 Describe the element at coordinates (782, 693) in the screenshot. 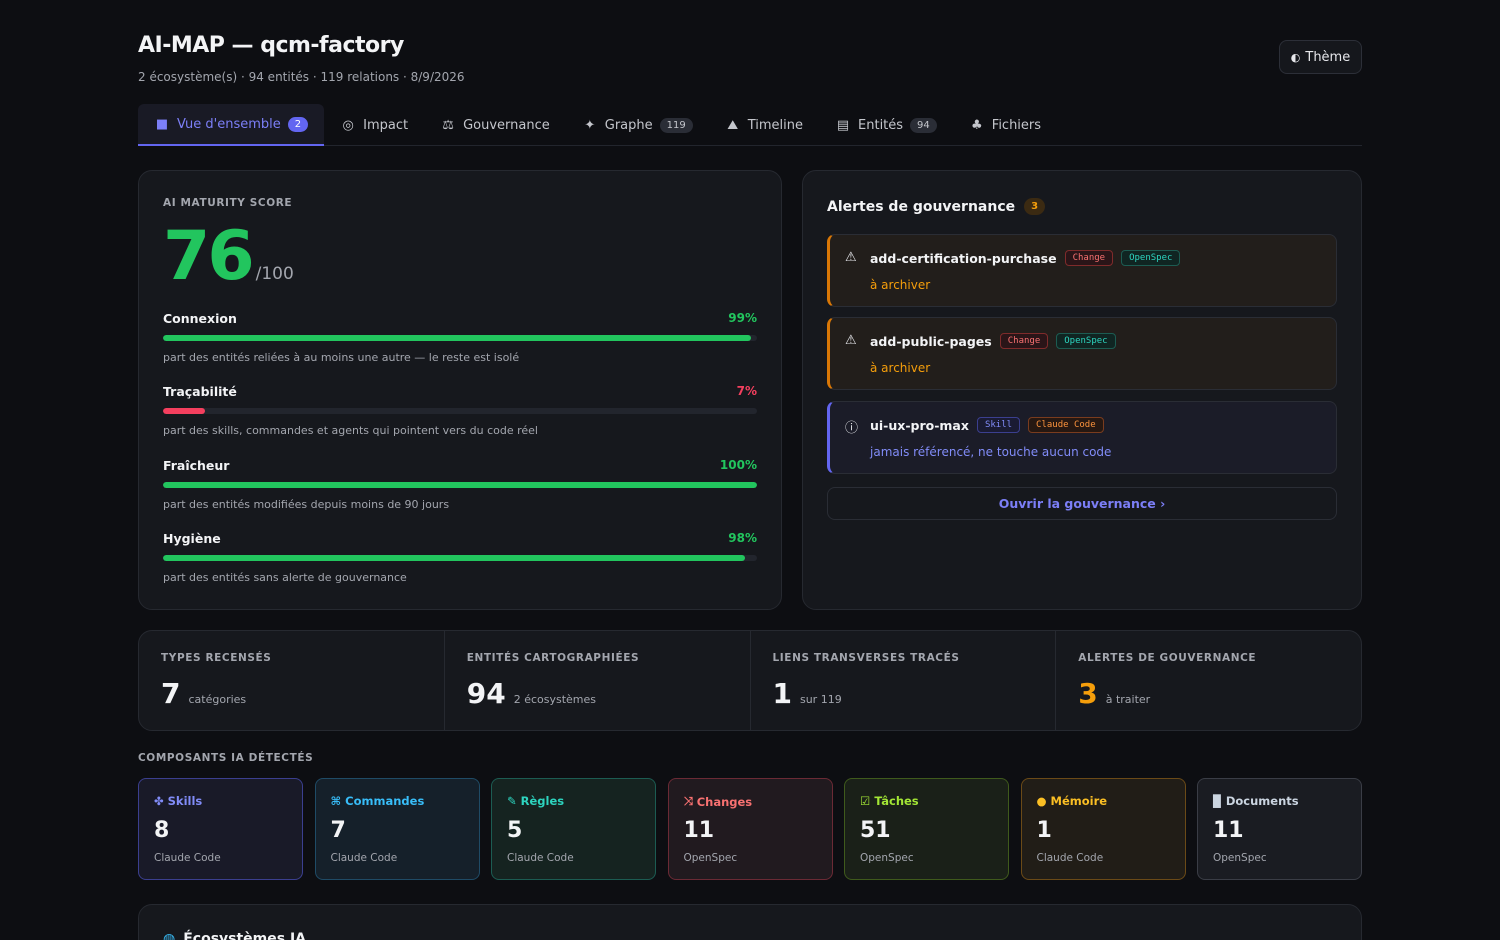

I see `stat-number: 1` at that location.